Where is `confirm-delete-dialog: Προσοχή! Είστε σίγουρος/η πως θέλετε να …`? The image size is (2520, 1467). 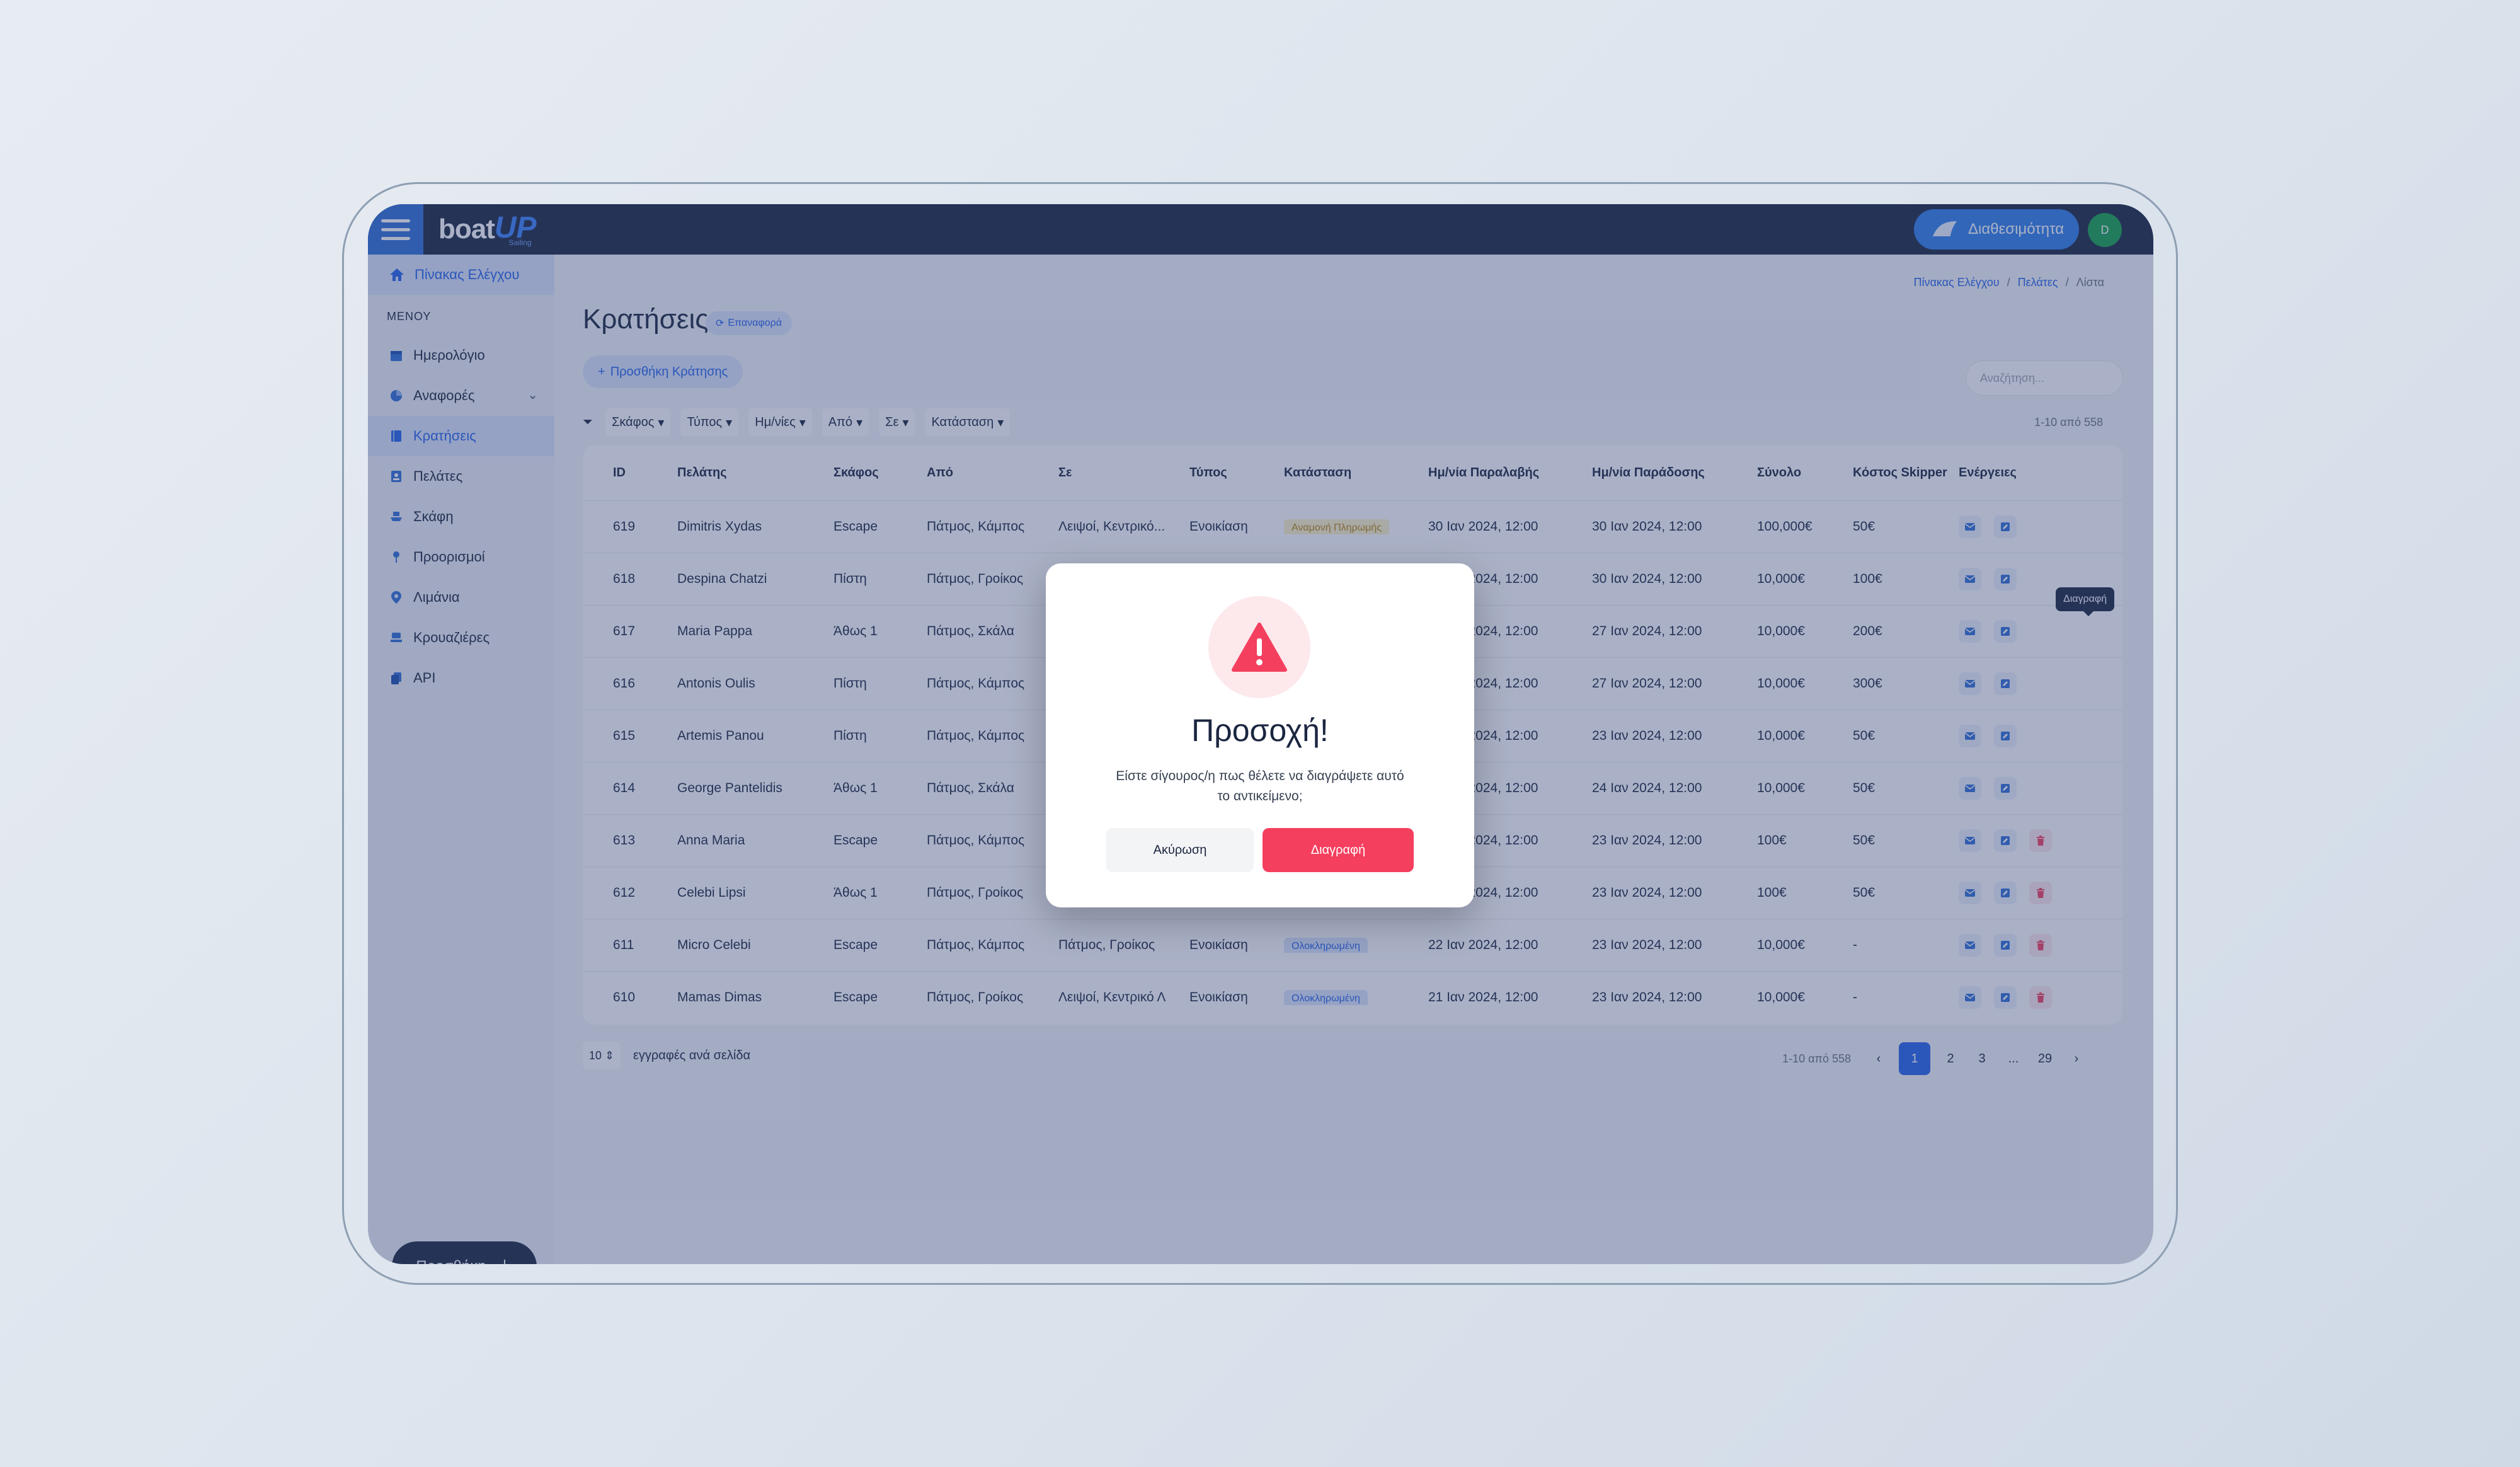
confirm-delete-dialog: Προσοχή! Είστε σίγουρος/η πως θέλετε να … is located at coordinates (1260, 735).